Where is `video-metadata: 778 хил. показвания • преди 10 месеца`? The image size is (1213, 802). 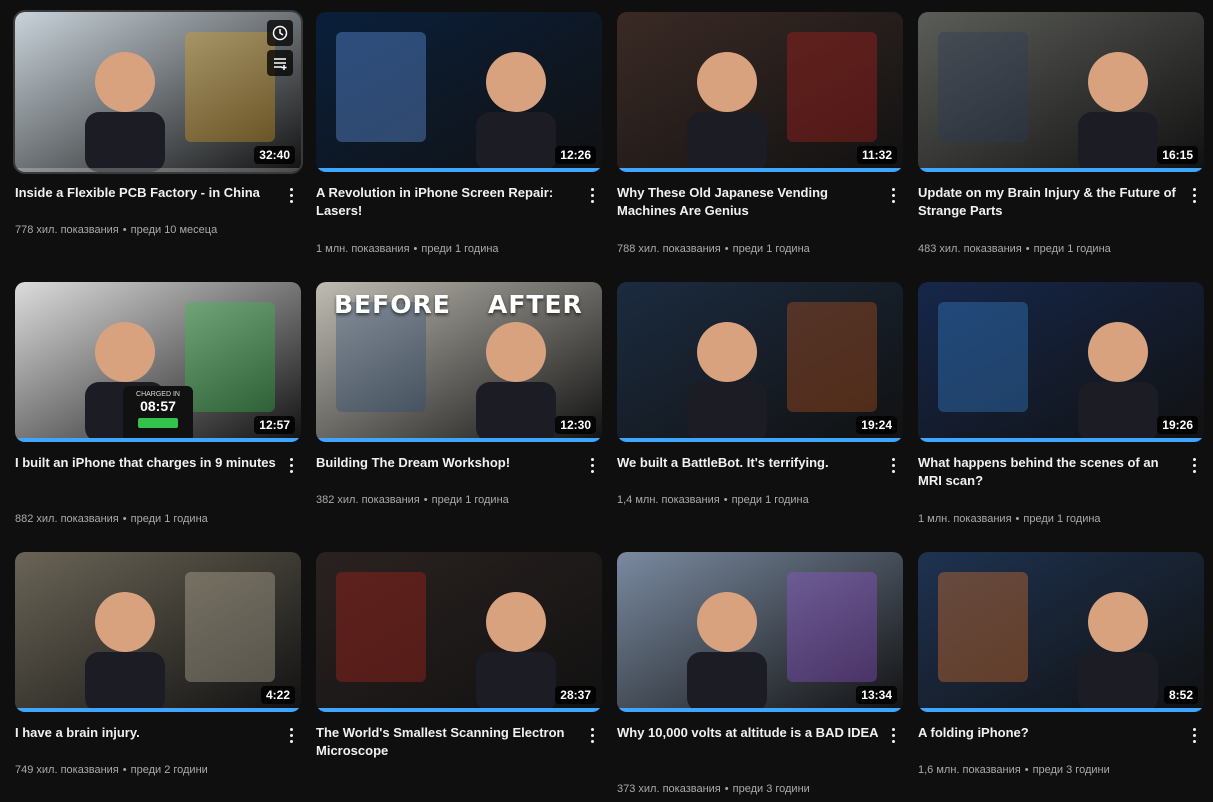
video-metadata: 778 хил. показвания • преди 10 месеца is located at coordinates (116, 230).